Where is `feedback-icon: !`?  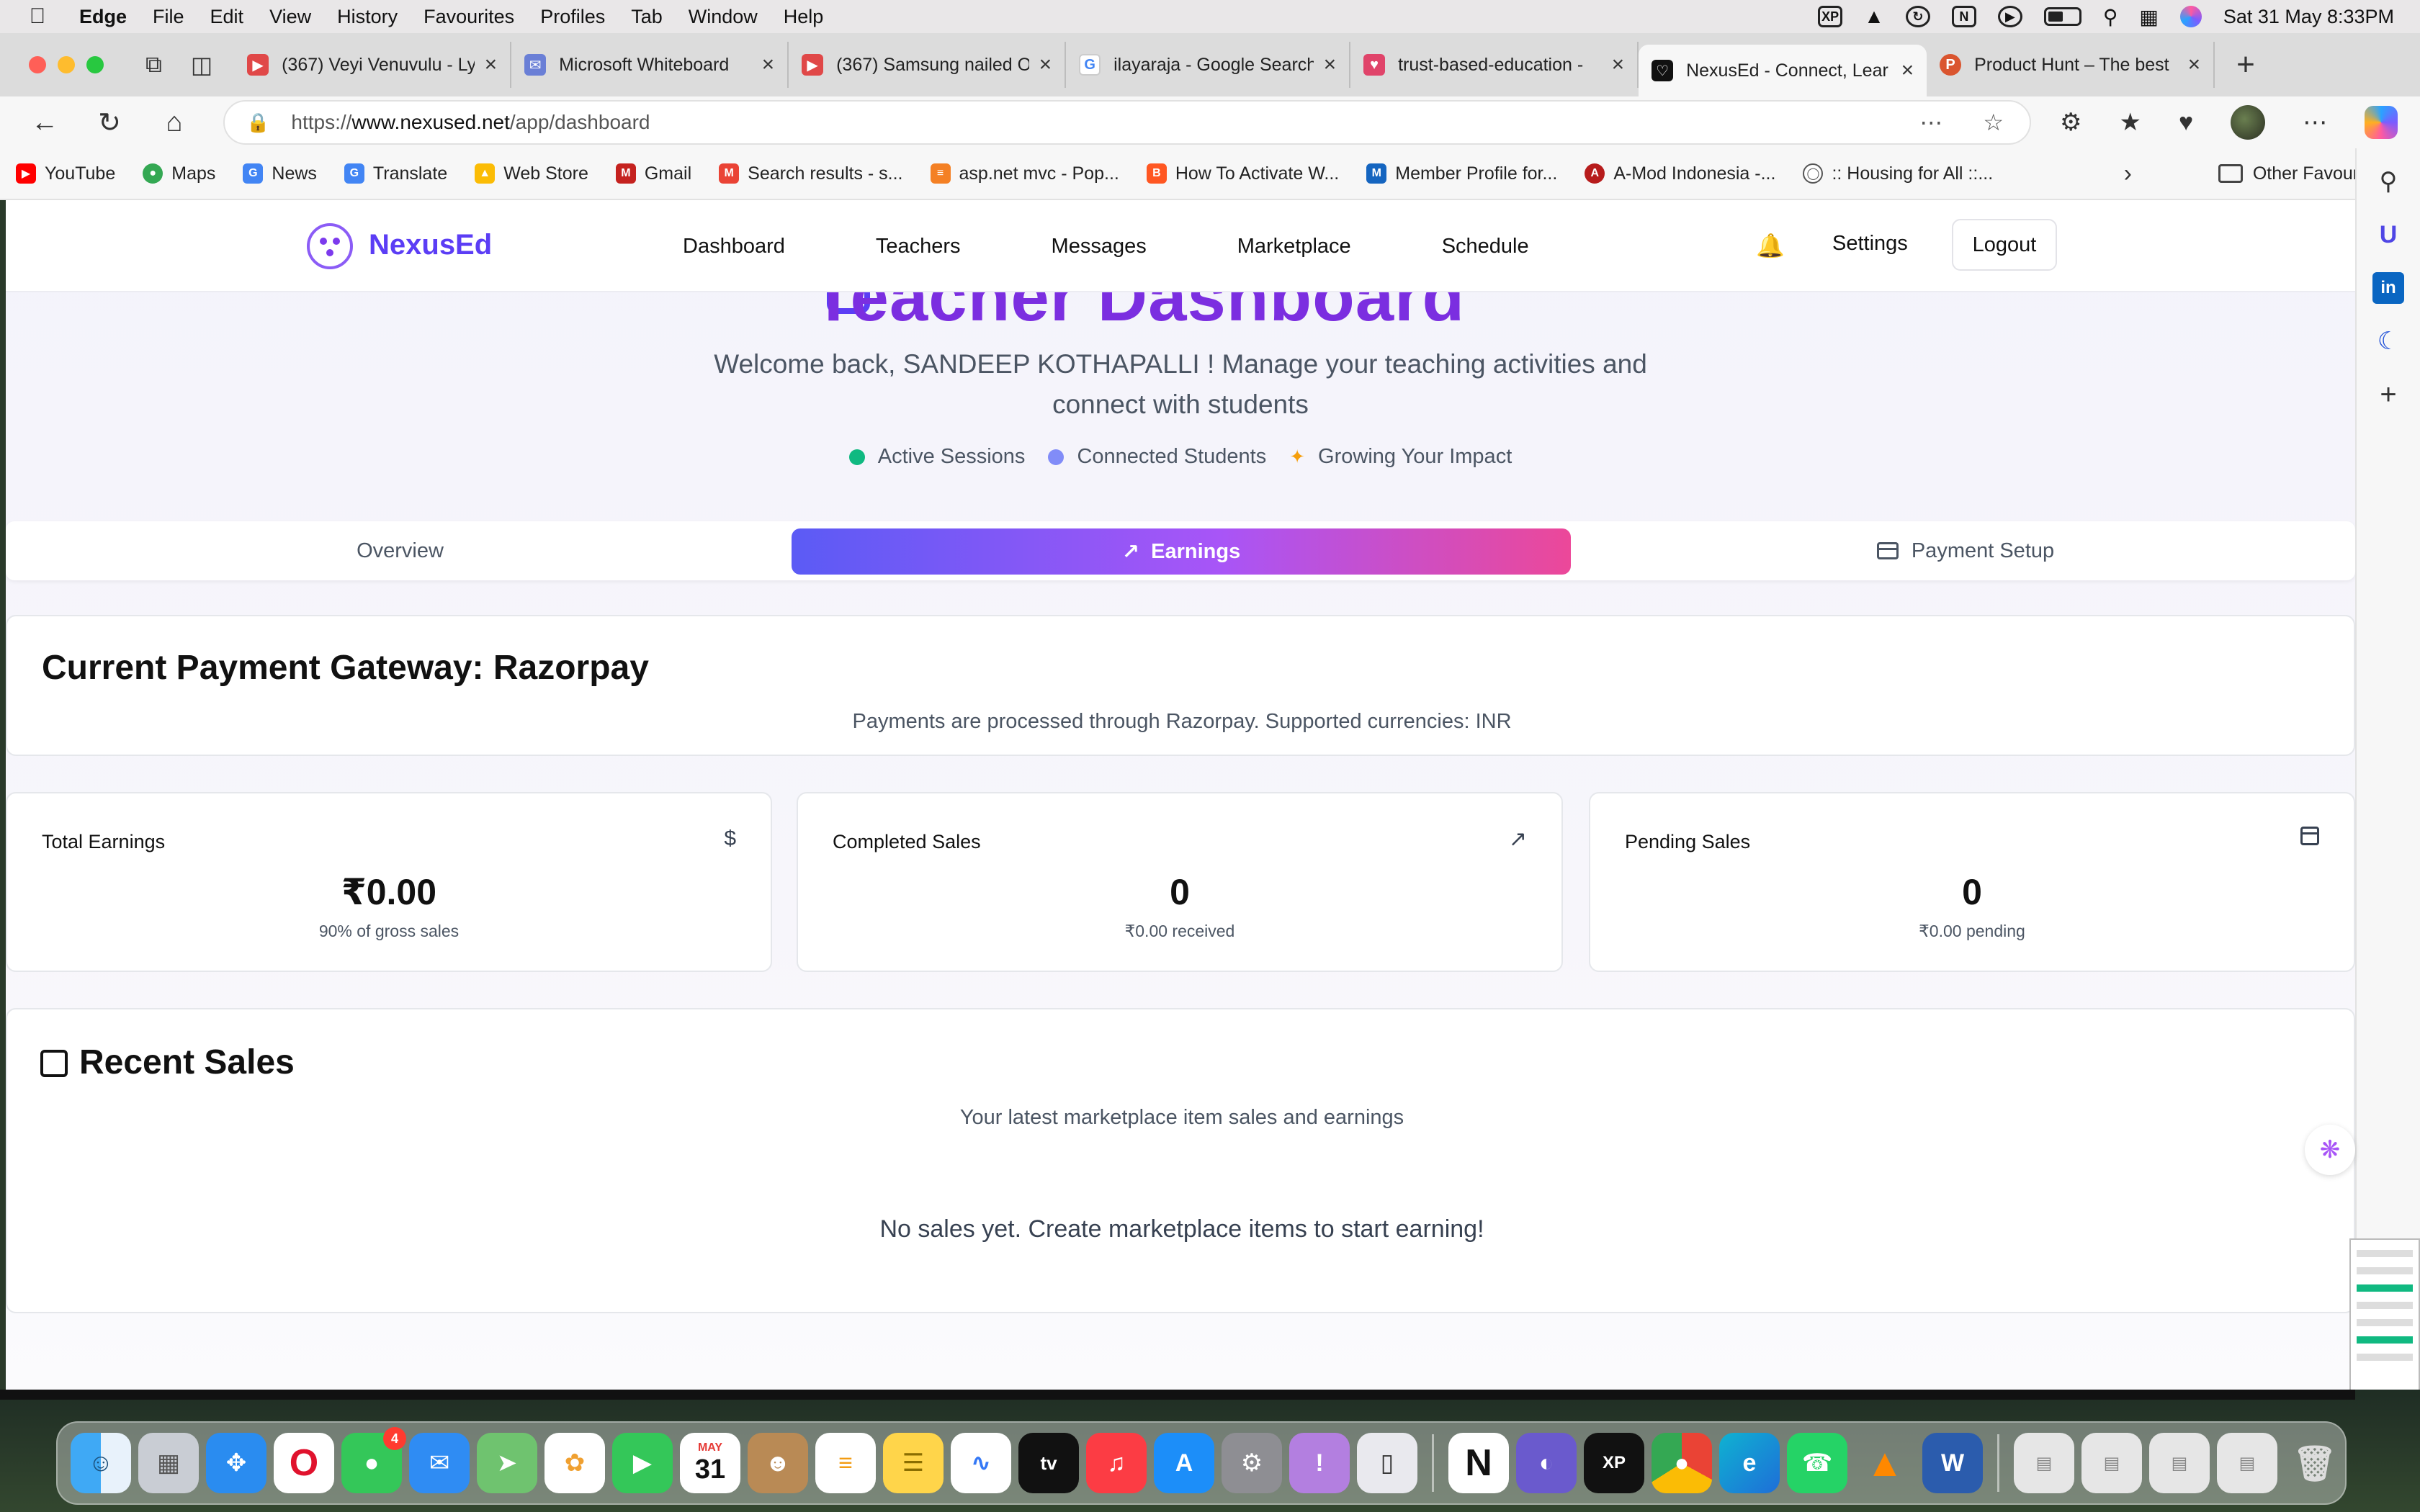 feedback-icon: ! is located at coordinates (1319, 1463).